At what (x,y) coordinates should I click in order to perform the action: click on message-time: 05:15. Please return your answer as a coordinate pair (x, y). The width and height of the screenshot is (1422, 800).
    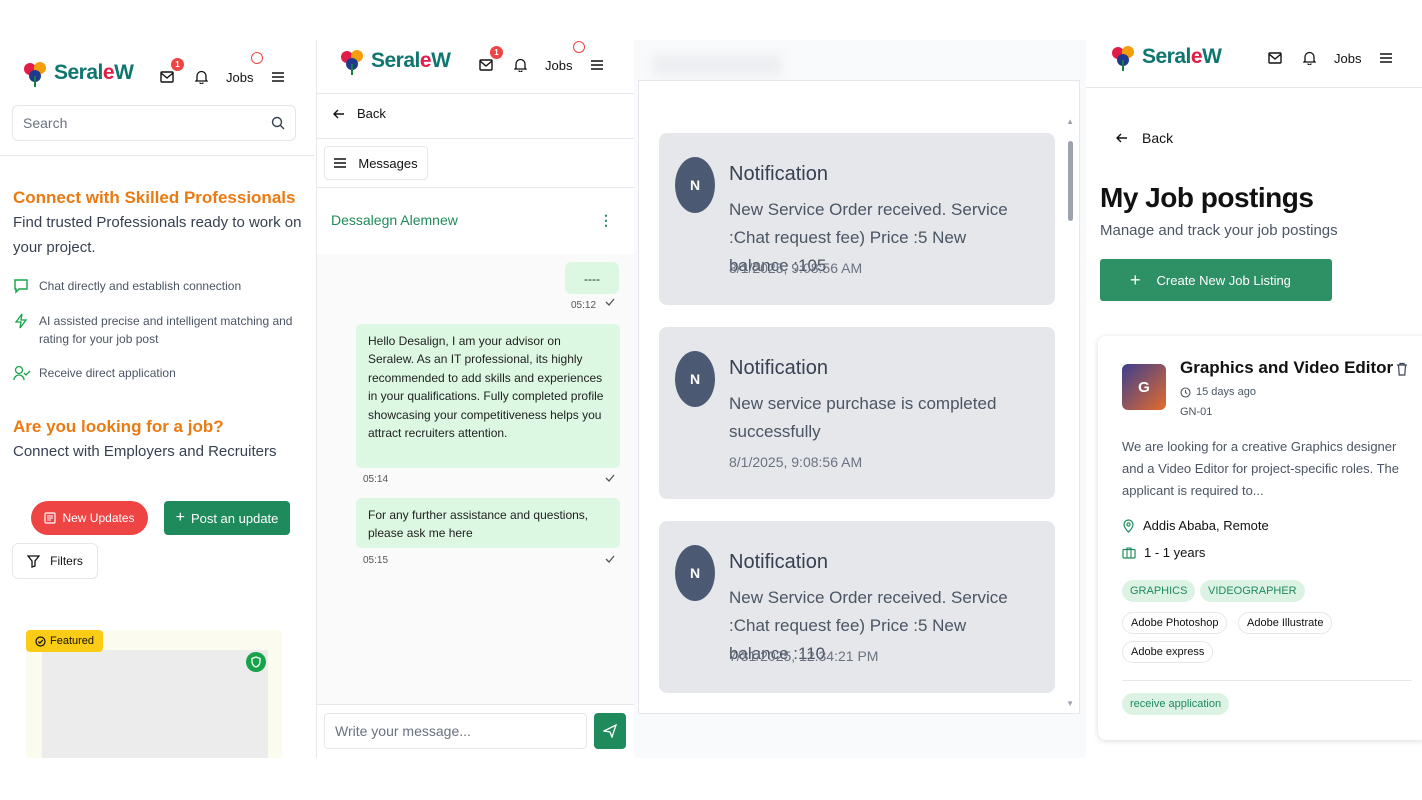
    Looking at the image, I should click on (376, 560).